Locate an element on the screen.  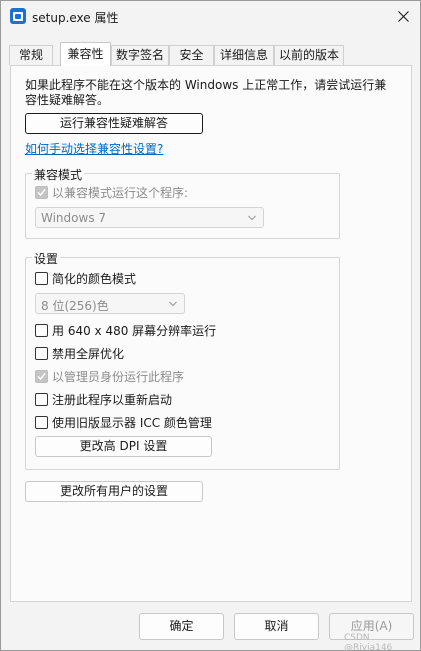
run-as-admin-row: 以管理员身份运行此程序 is located at coordinates (109, 376).